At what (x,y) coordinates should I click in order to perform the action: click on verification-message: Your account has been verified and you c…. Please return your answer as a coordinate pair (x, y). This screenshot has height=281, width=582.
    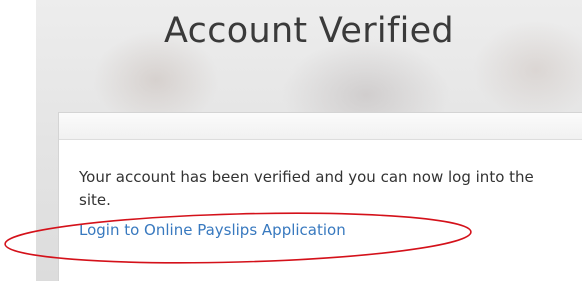
    Looking at the image, I should click on (306, 188).